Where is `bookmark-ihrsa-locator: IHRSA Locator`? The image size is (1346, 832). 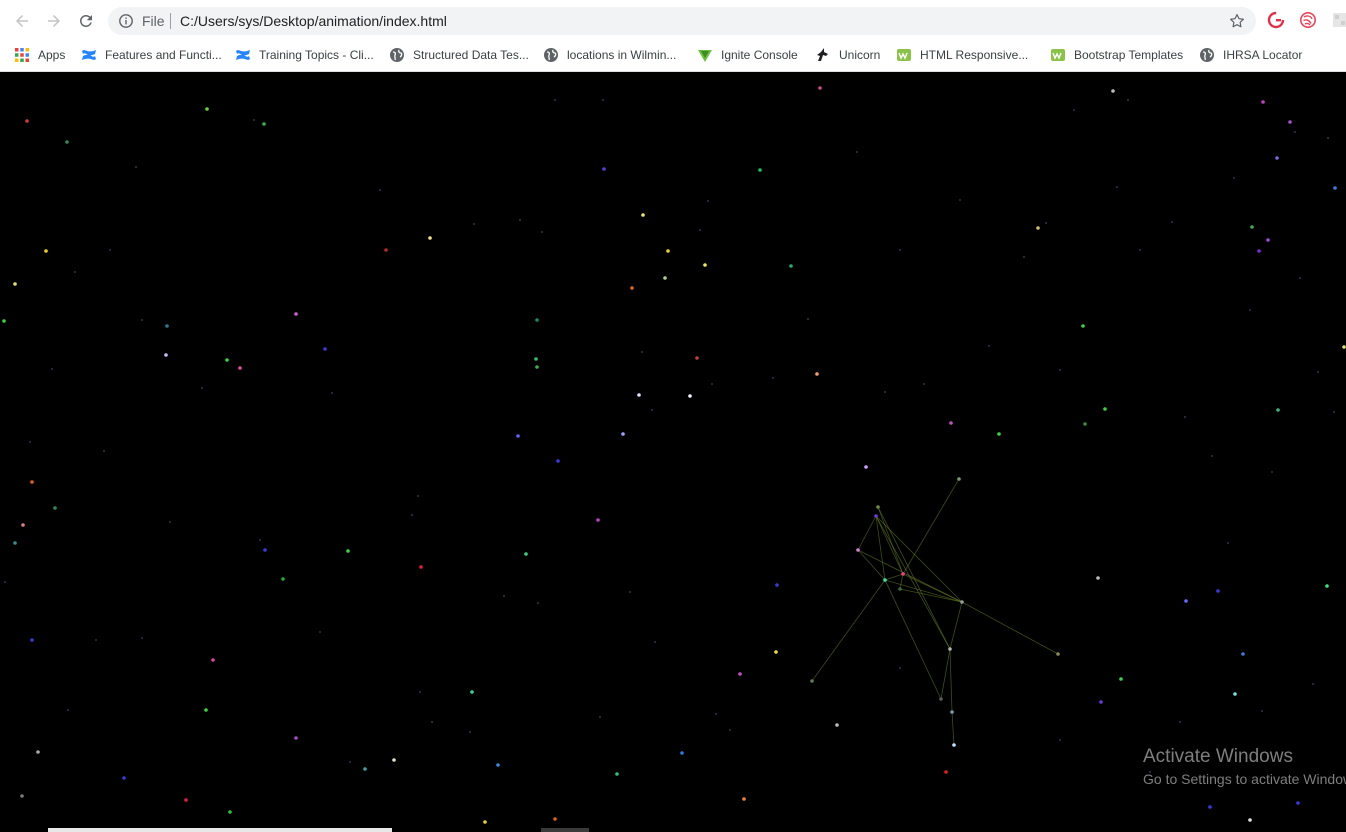 bookmark-ihrsa-locator: IHRSA Locator is located at coordinates (1250, 55).